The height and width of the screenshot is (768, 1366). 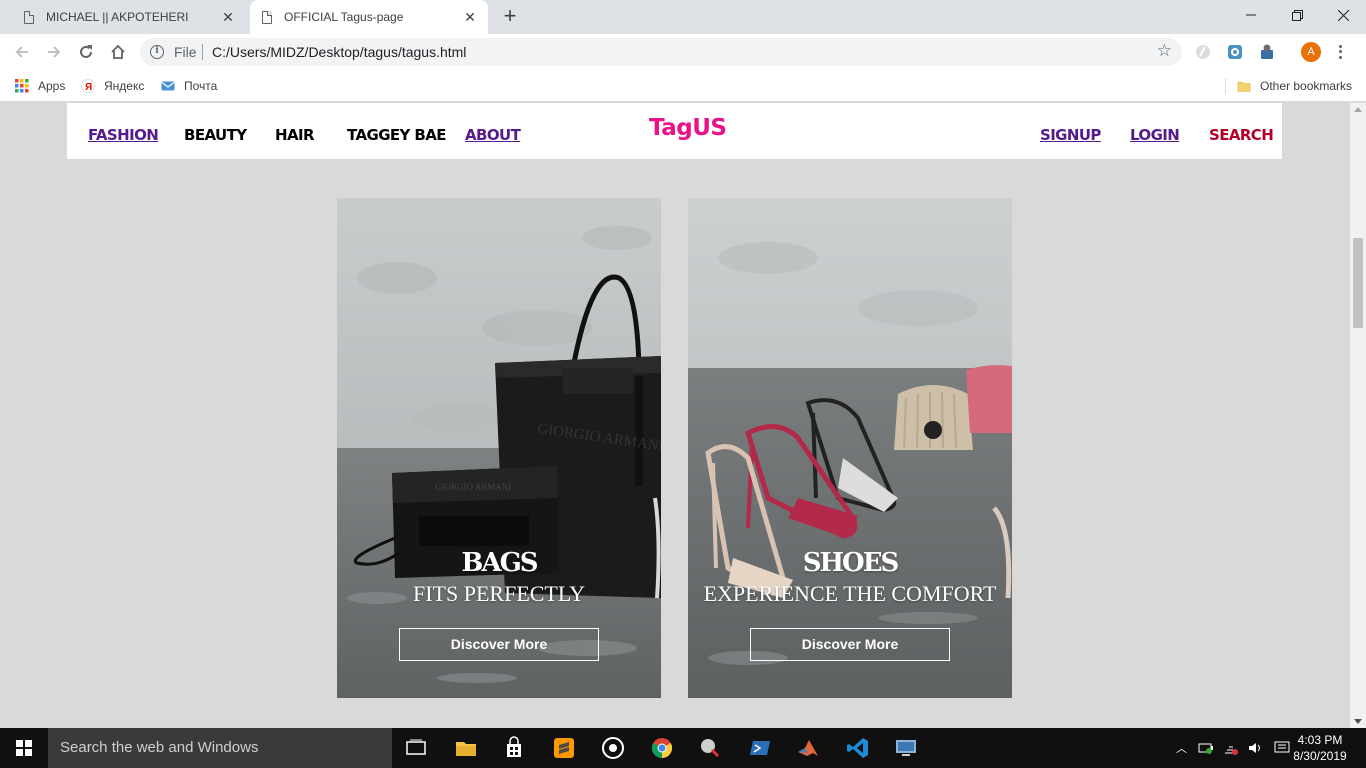 I want to click on bookmark-yandex: Я Яндекс, so click(x=112, y=86).